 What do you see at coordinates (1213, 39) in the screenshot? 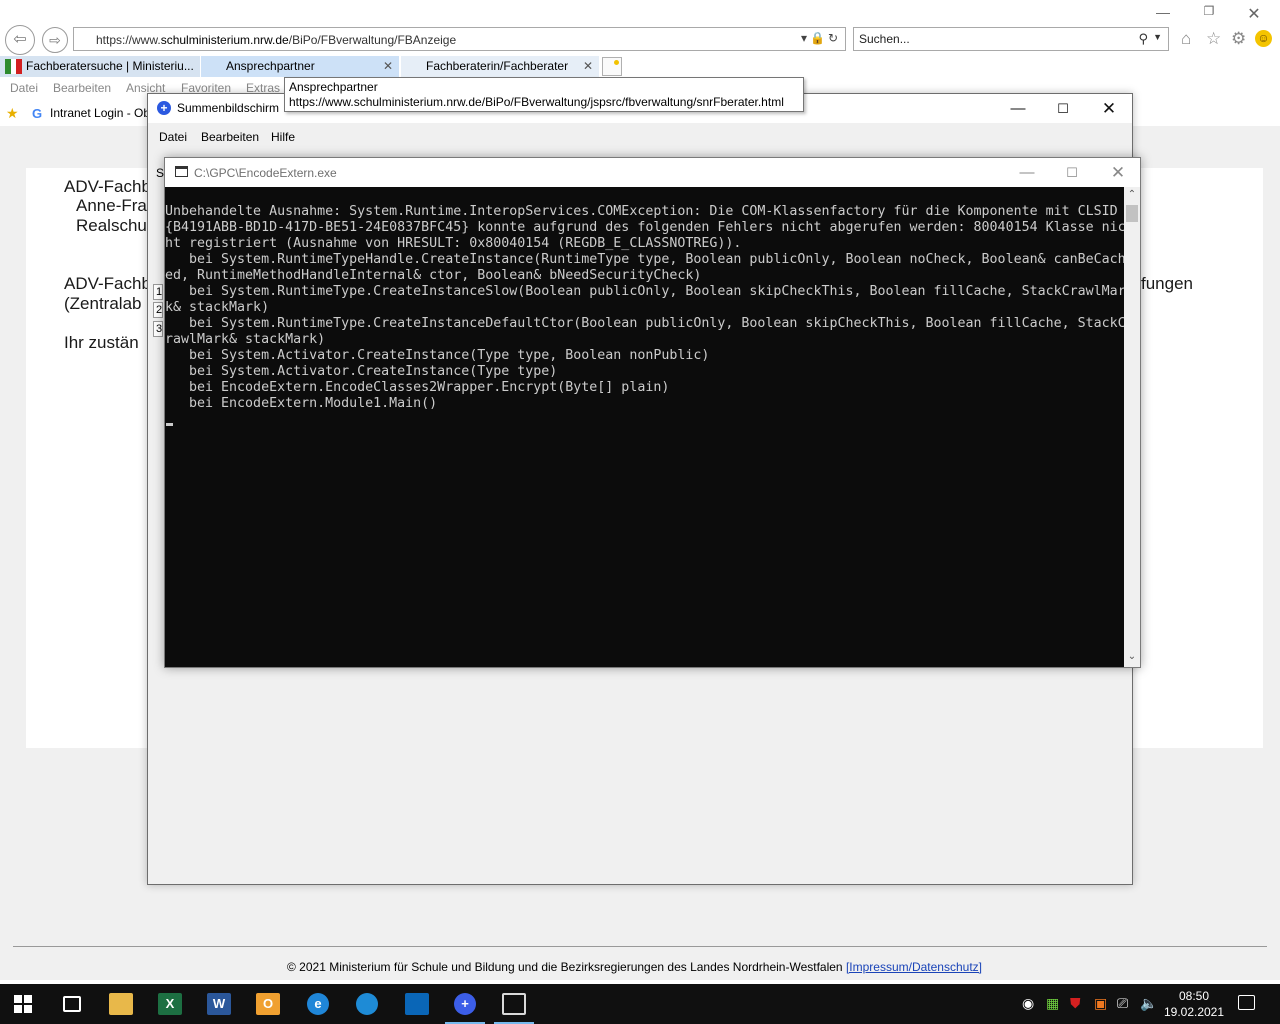
I see `favorites-star-icon: ☆` at bounding box center [1213, 39].